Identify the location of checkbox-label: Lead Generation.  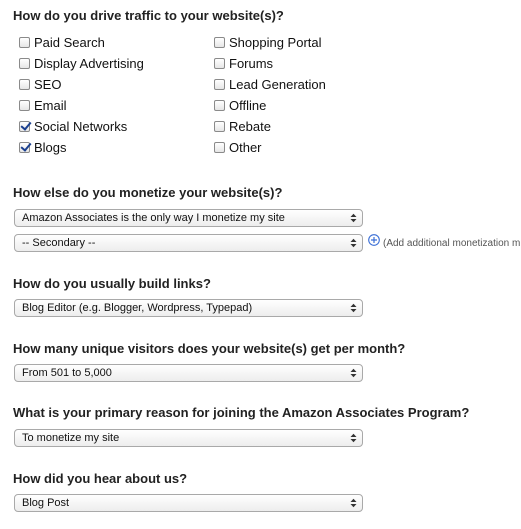
(277, 84).